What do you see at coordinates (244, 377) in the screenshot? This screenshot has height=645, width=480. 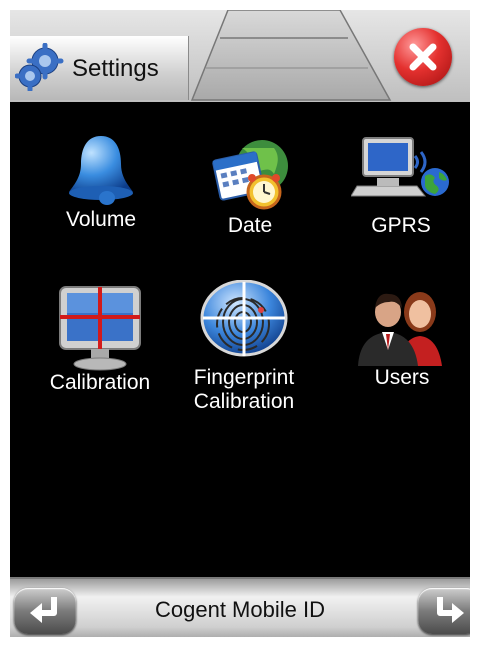 I see `fingerprint-label-line1: Fingerprint` at bounding box center [244, 377].